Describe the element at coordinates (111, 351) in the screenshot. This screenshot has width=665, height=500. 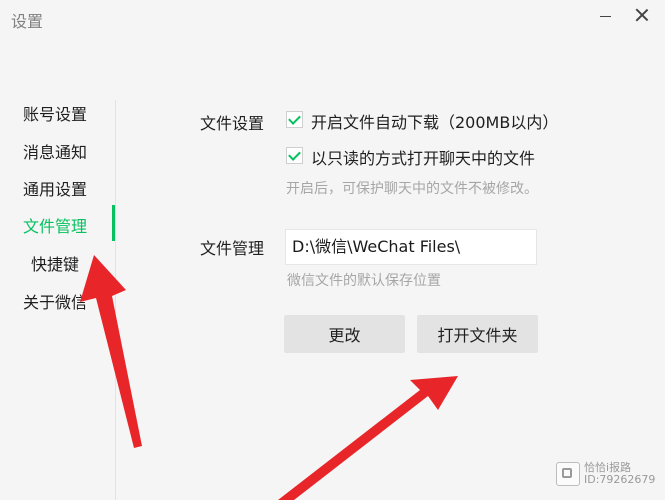
I see `annotation-arrow-sidebar` at that location.